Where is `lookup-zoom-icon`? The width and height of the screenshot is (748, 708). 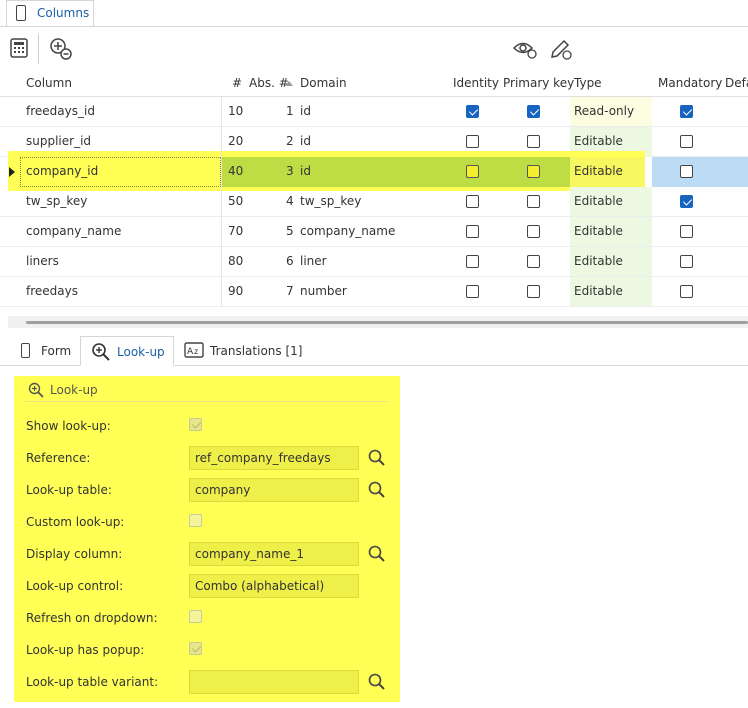
lookup-zoom-icon is located at coordinates (101, 352).